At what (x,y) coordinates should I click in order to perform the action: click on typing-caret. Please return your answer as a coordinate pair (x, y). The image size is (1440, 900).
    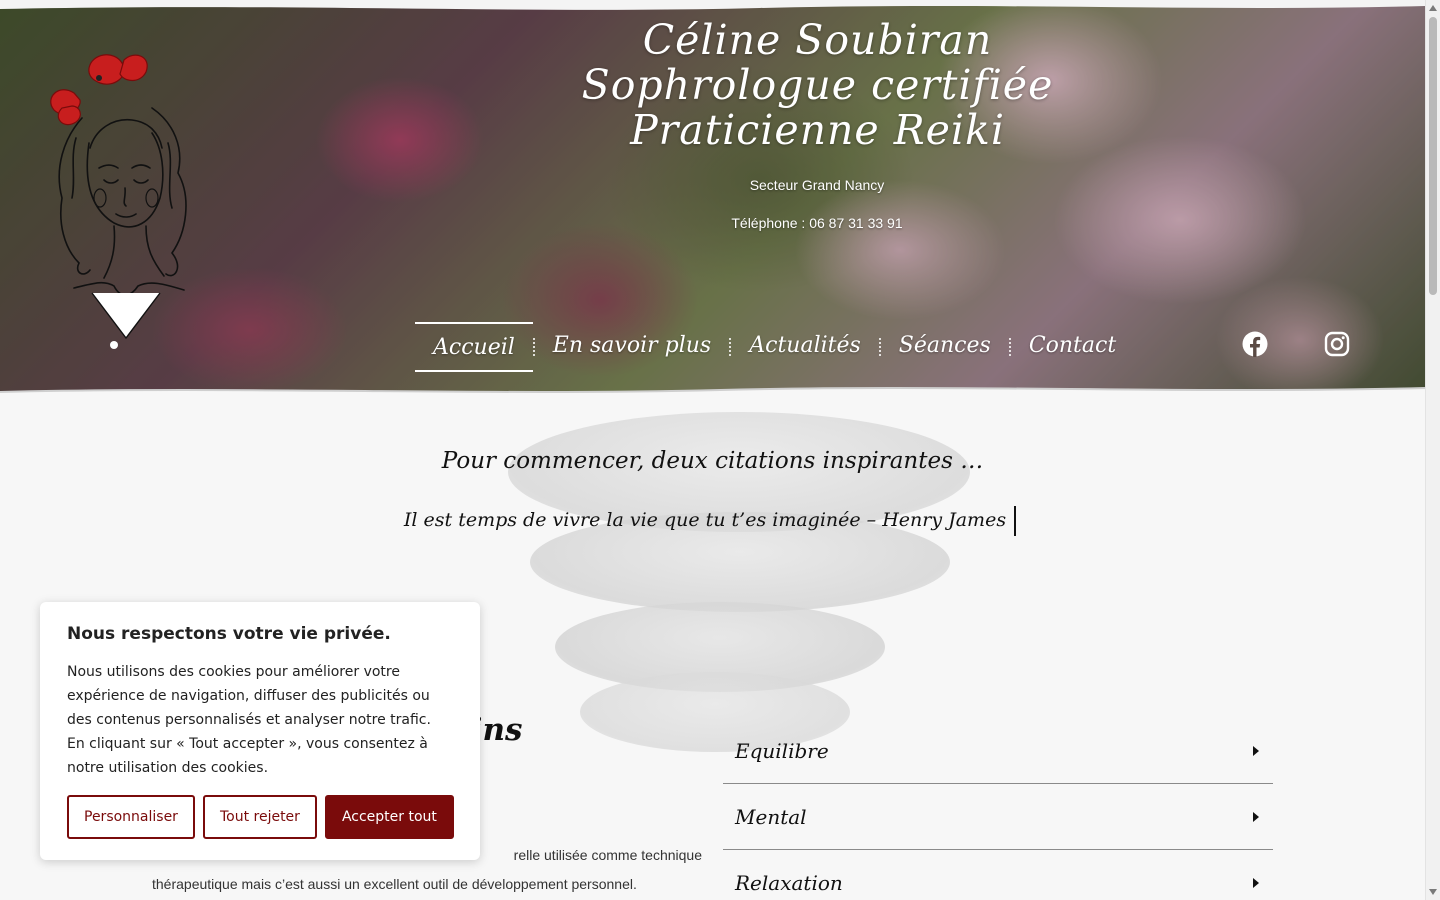
    Looking at the image, I should click on (1015, 521).